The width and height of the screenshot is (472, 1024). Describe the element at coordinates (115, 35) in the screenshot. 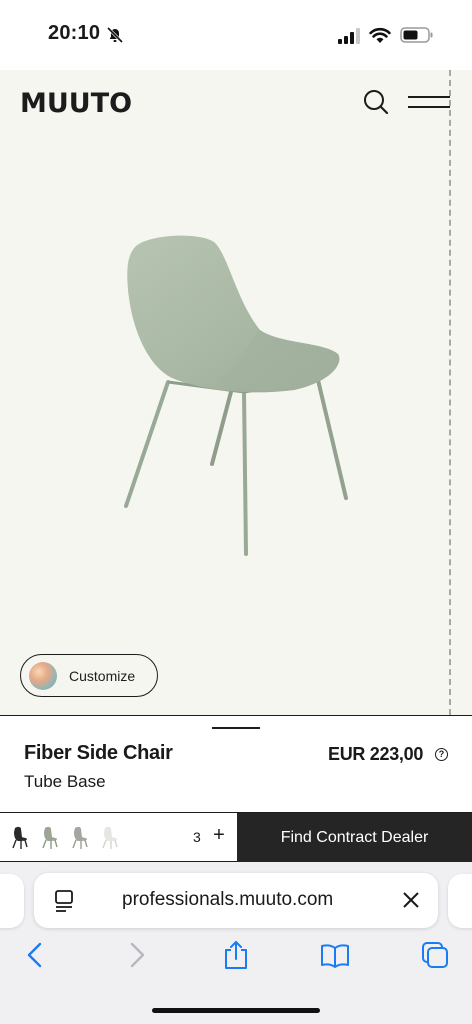

I see `bell-slash-icon` at that location.